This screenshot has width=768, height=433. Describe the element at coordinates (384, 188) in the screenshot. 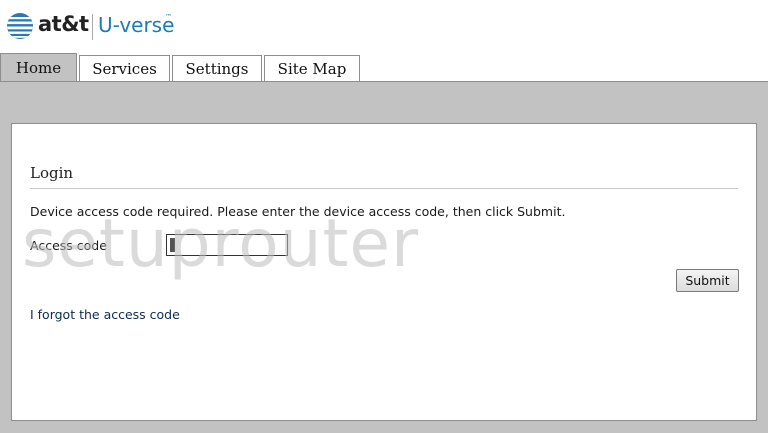

I see `heading-divider` at that location.